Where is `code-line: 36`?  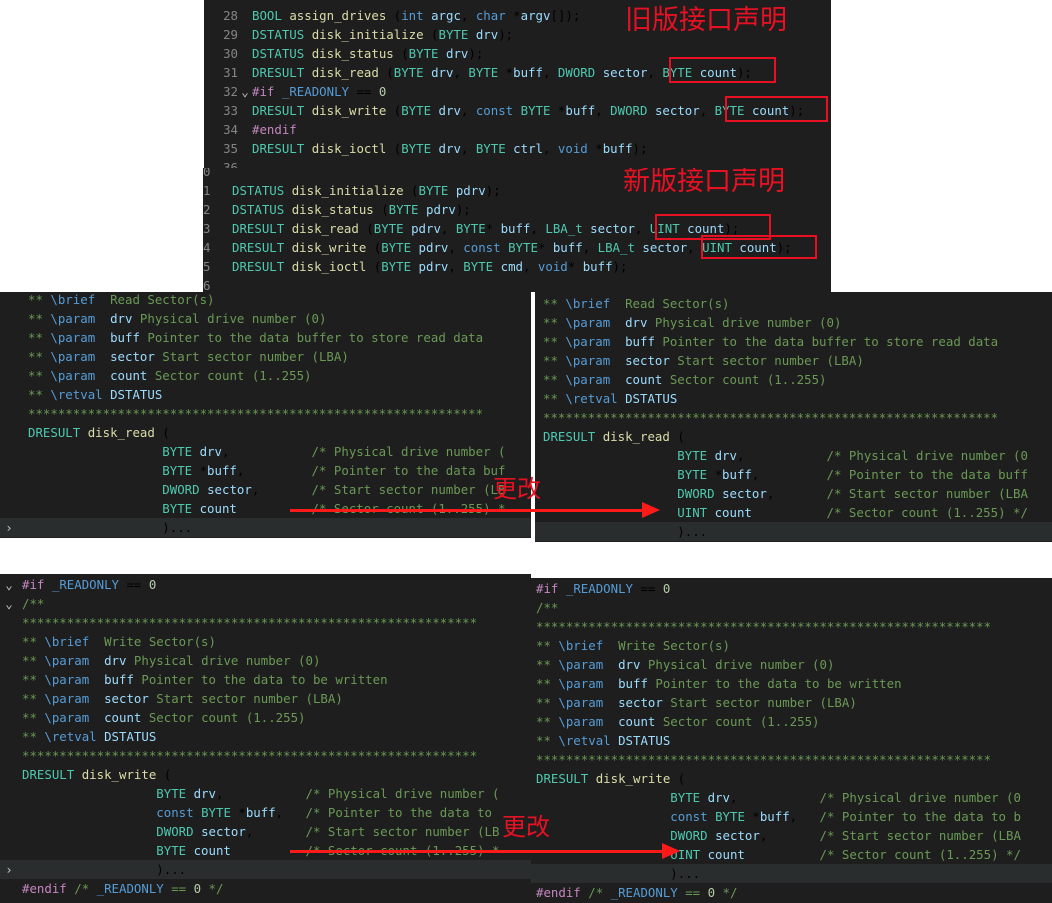 code-line: 36 is located at coordinates (517, 163).